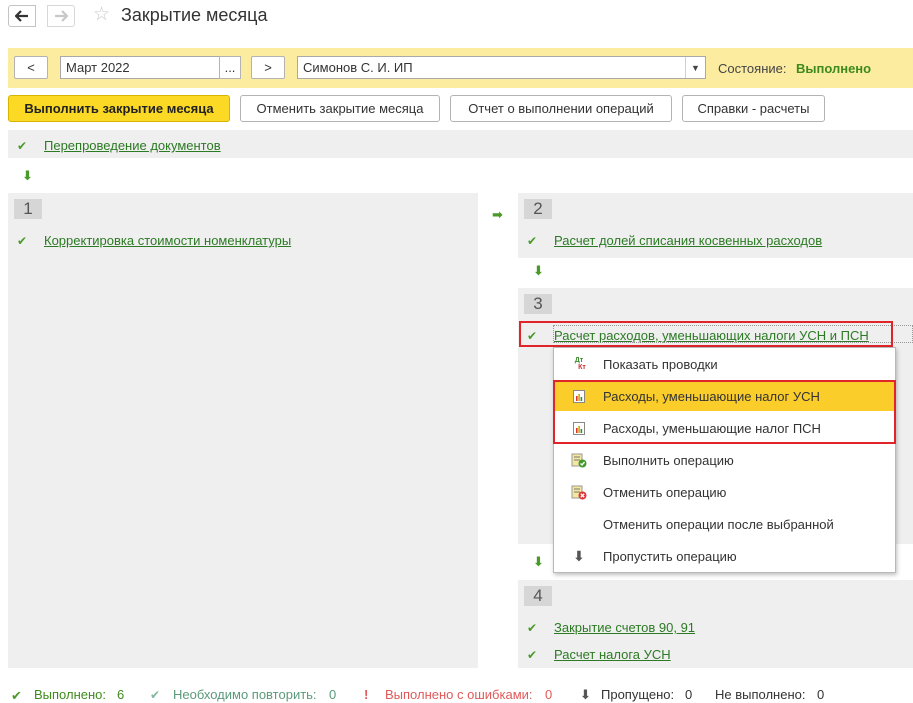 The image size is (913, 703). Describe the element at coordinates (624, 627) in the screenshot. I see `close-accounts-link: Закрытие счетов 90, 91` at that location.